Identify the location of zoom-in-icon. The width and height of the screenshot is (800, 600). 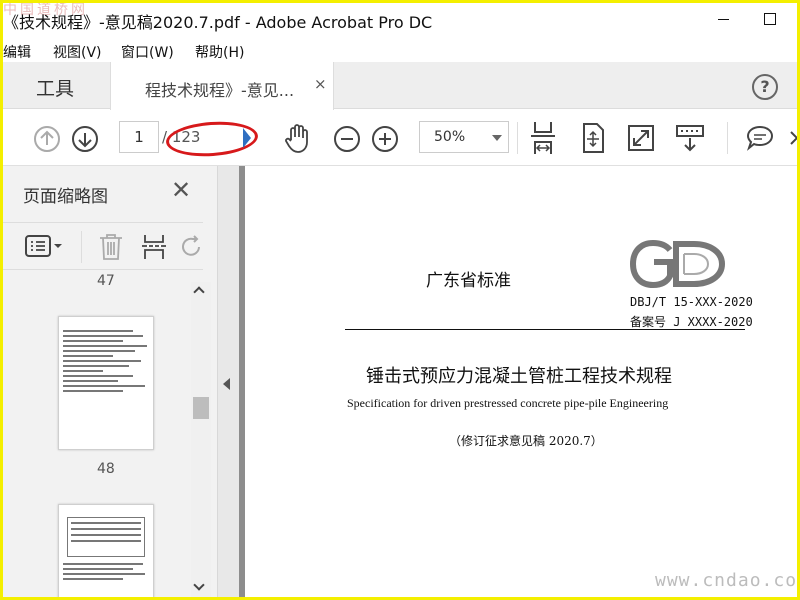
(385, 139).